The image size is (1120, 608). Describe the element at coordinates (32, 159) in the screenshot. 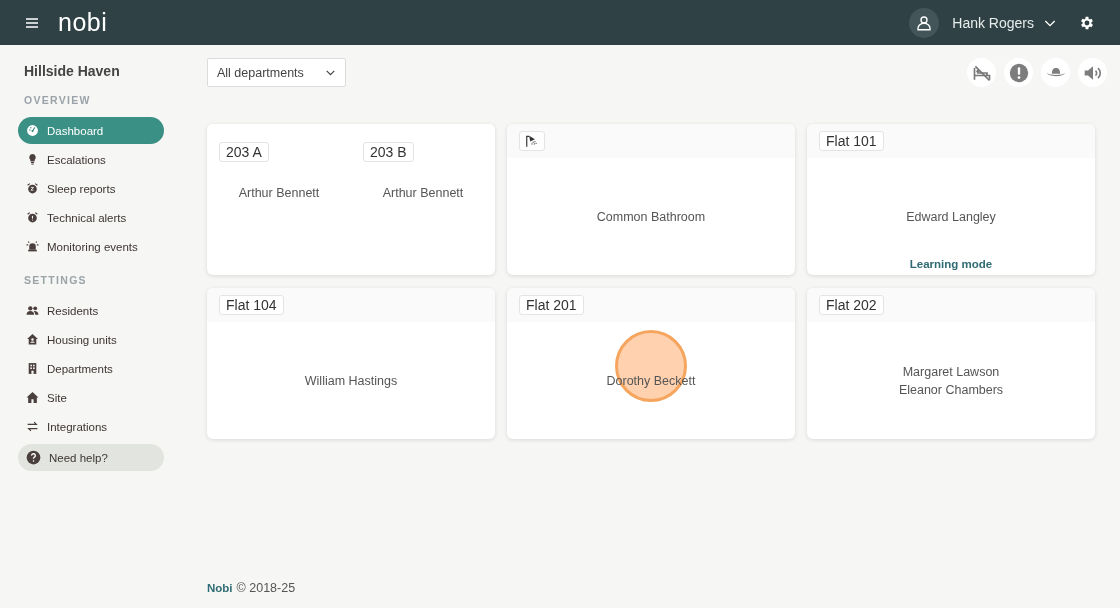

I see `lightbulb-icon` at that location.